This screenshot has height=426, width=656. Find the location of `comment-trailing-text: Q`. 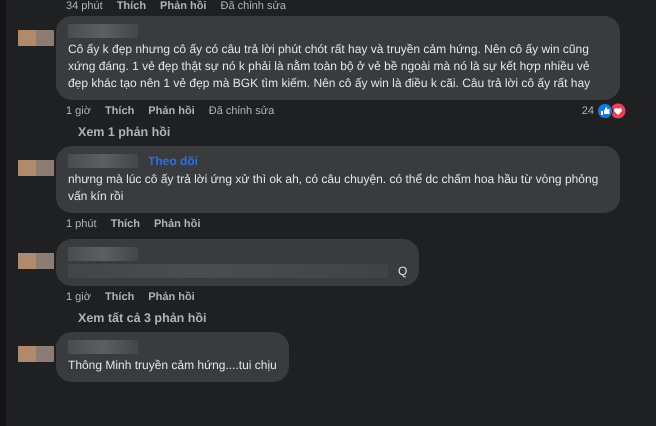

comment-trailing-text: Q is located at coordinates (403, 271).